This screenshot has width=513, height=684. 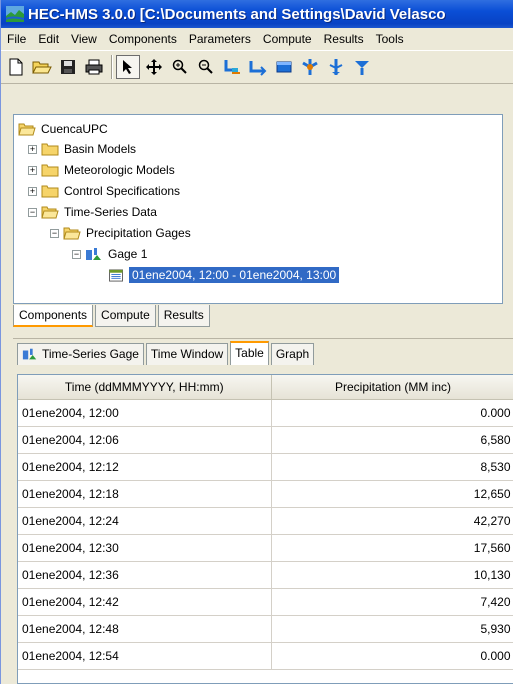 What do you see at coordinates (53, 316) in the screenshot?
I see `tab-components: Components` at bounding box center [53, 316].